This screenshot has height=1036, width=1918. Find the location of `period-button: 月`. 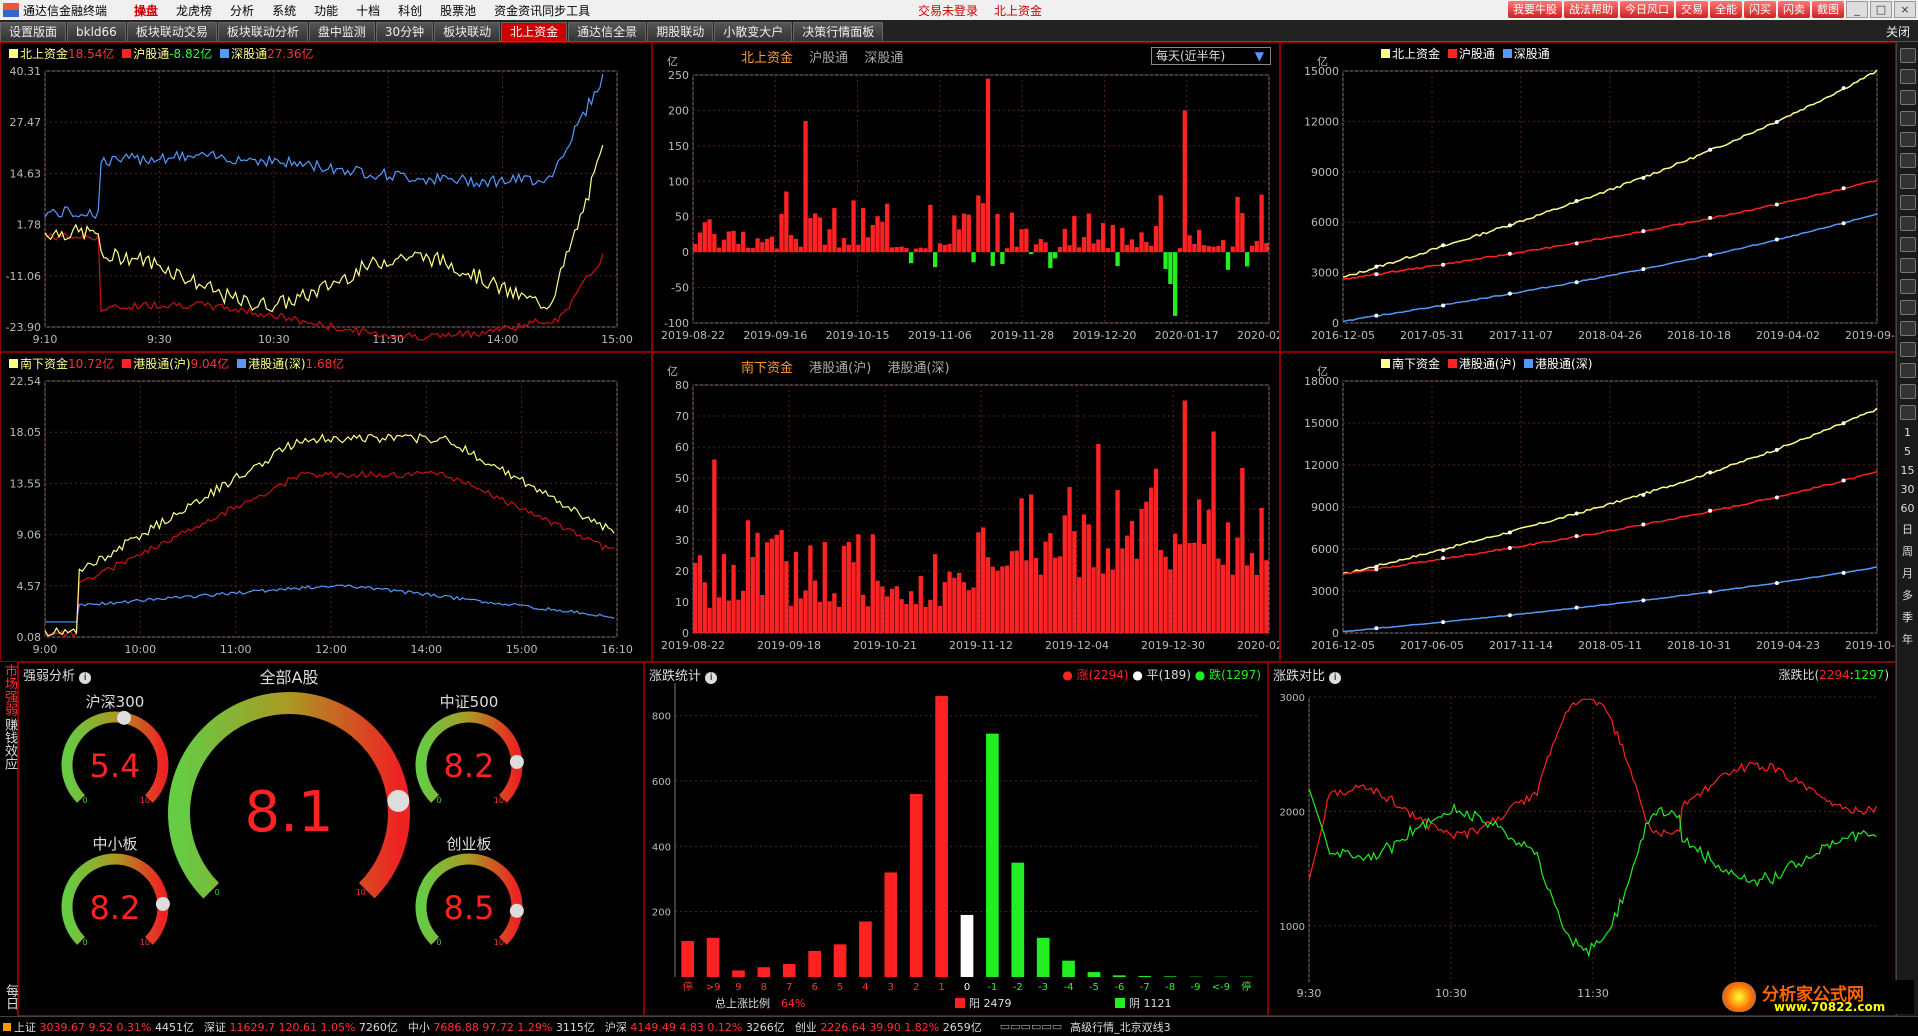

period-button: 月 is located at coordinates (1907, 573).